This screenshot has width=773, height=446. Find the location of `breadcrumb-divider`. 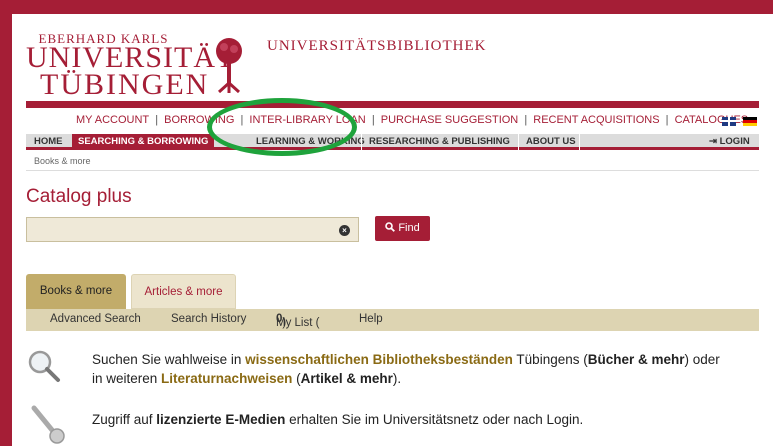

breadcrumb-divider is located at coordinates (392, 170).